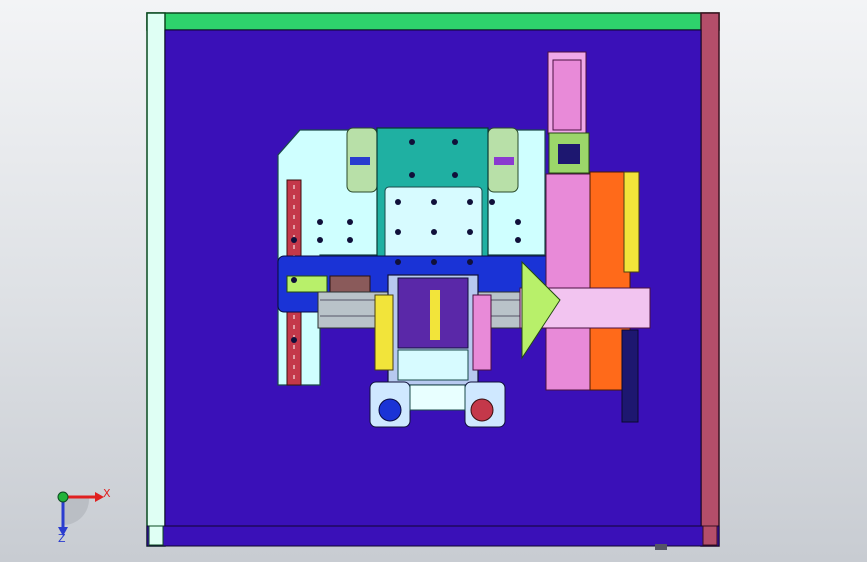  I want to click on bottom-connector, so click(661, 547).